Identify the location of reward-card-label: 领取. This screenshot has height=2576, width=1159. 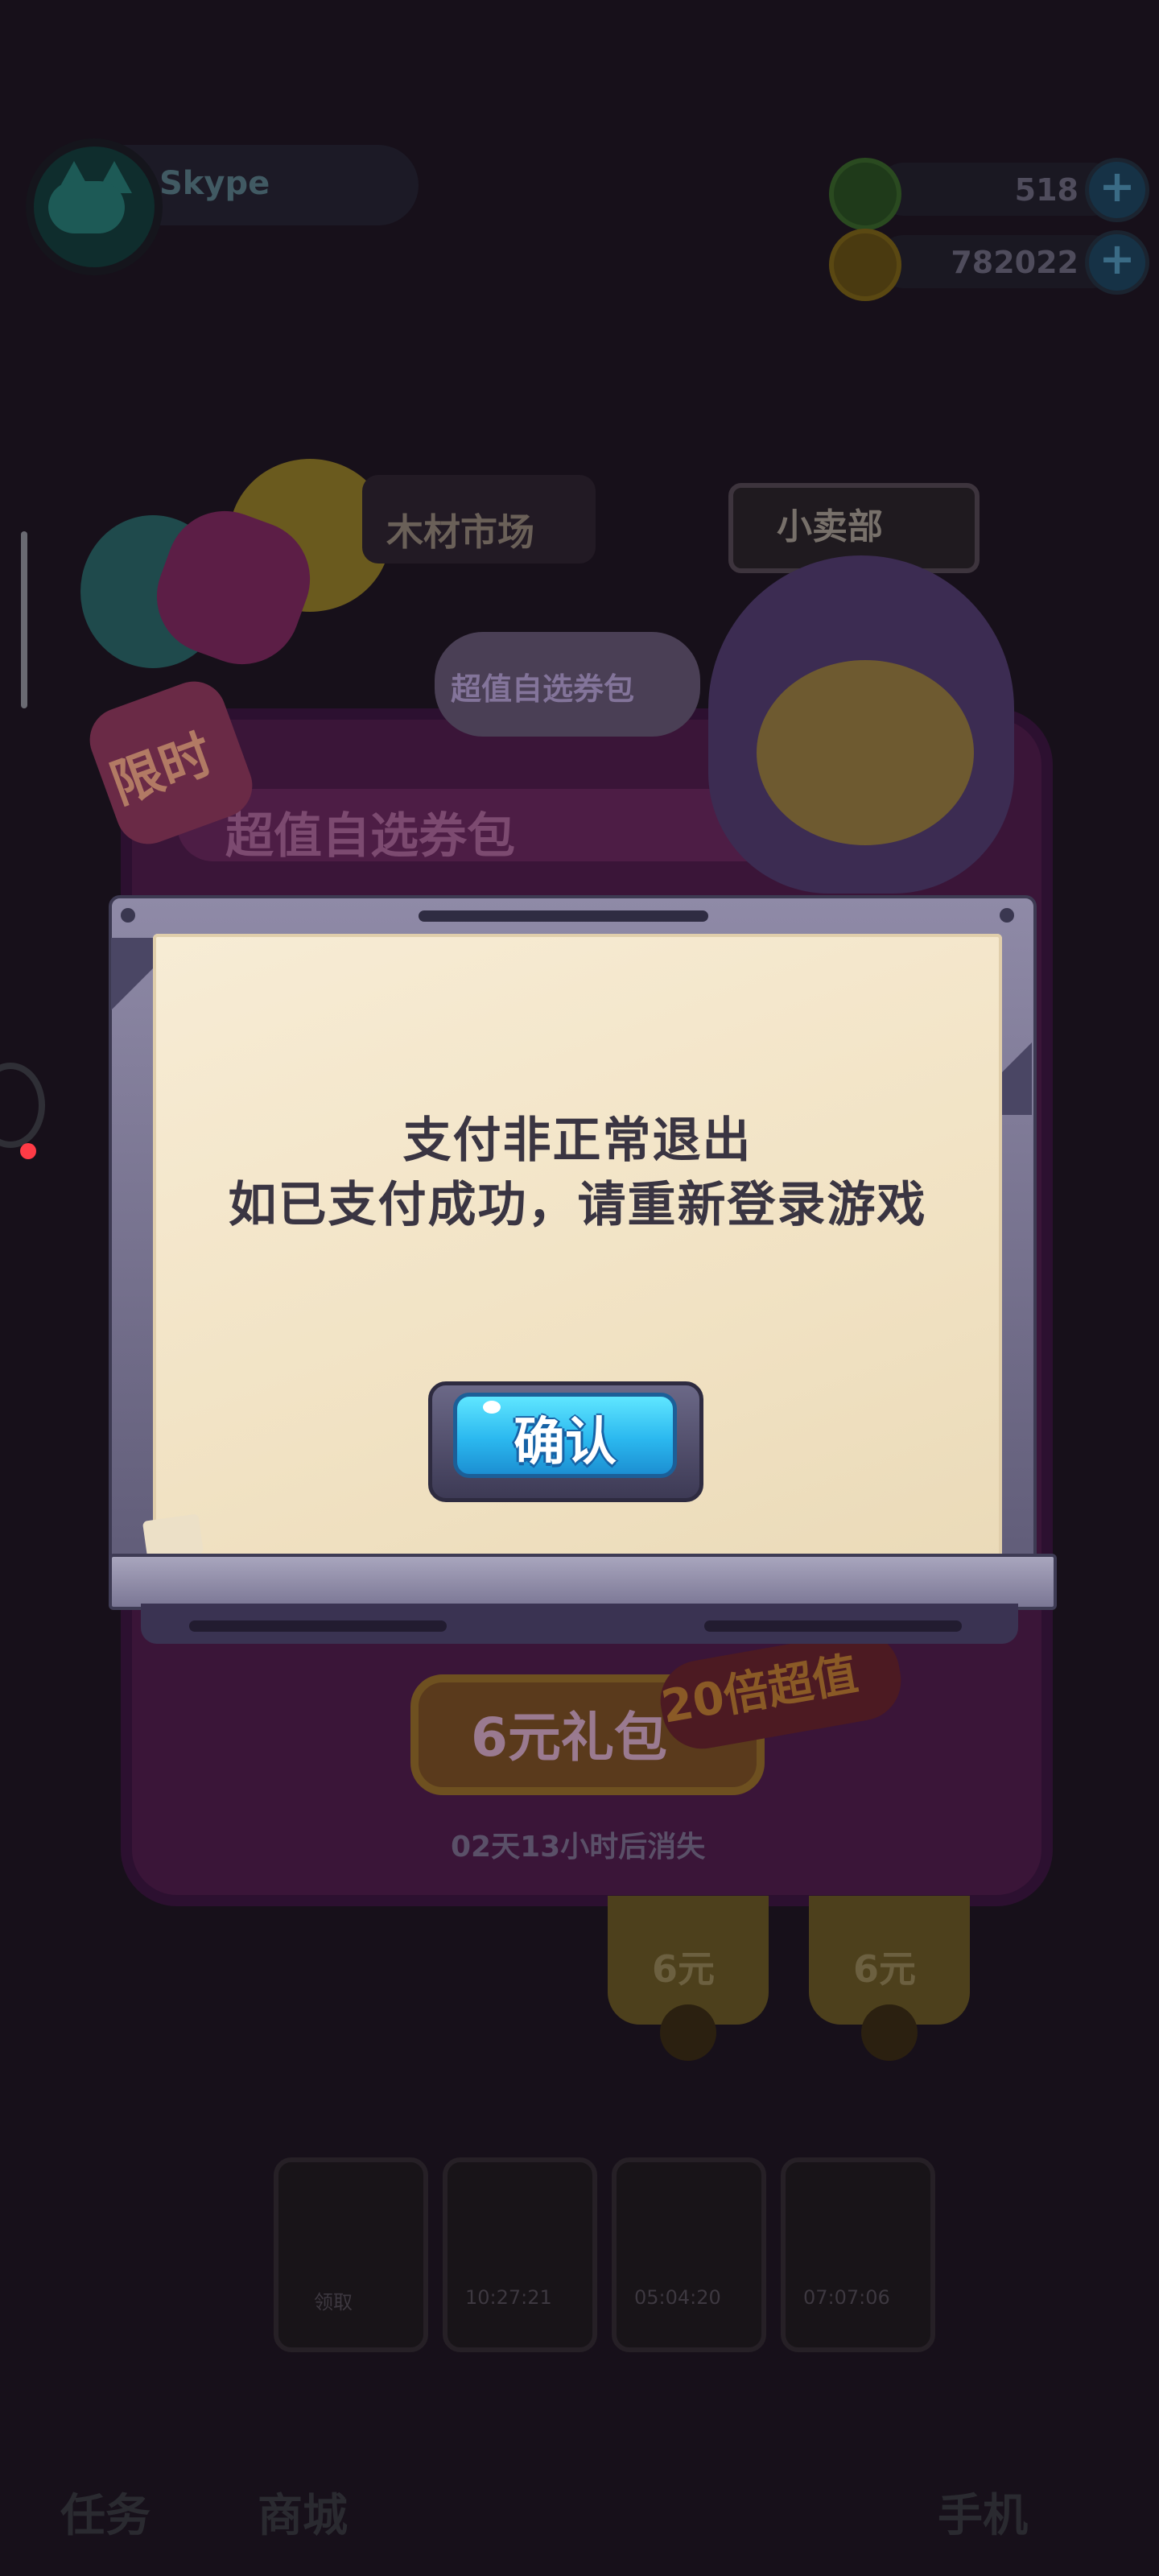
(333, 2302).